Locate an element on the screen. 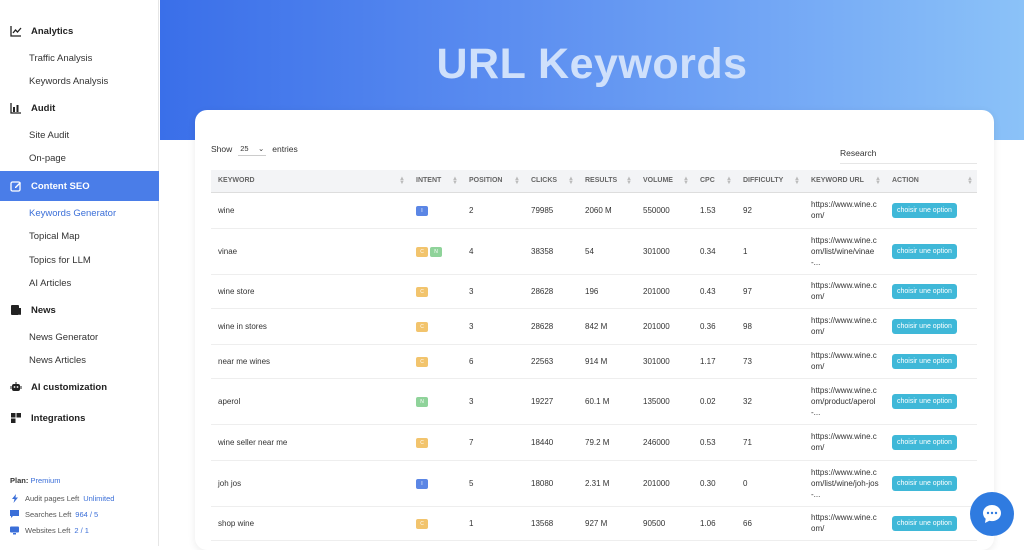 This screenshot has width=1024, height=550. cell-clicks: 22563 is located at coordinates (551, 361).